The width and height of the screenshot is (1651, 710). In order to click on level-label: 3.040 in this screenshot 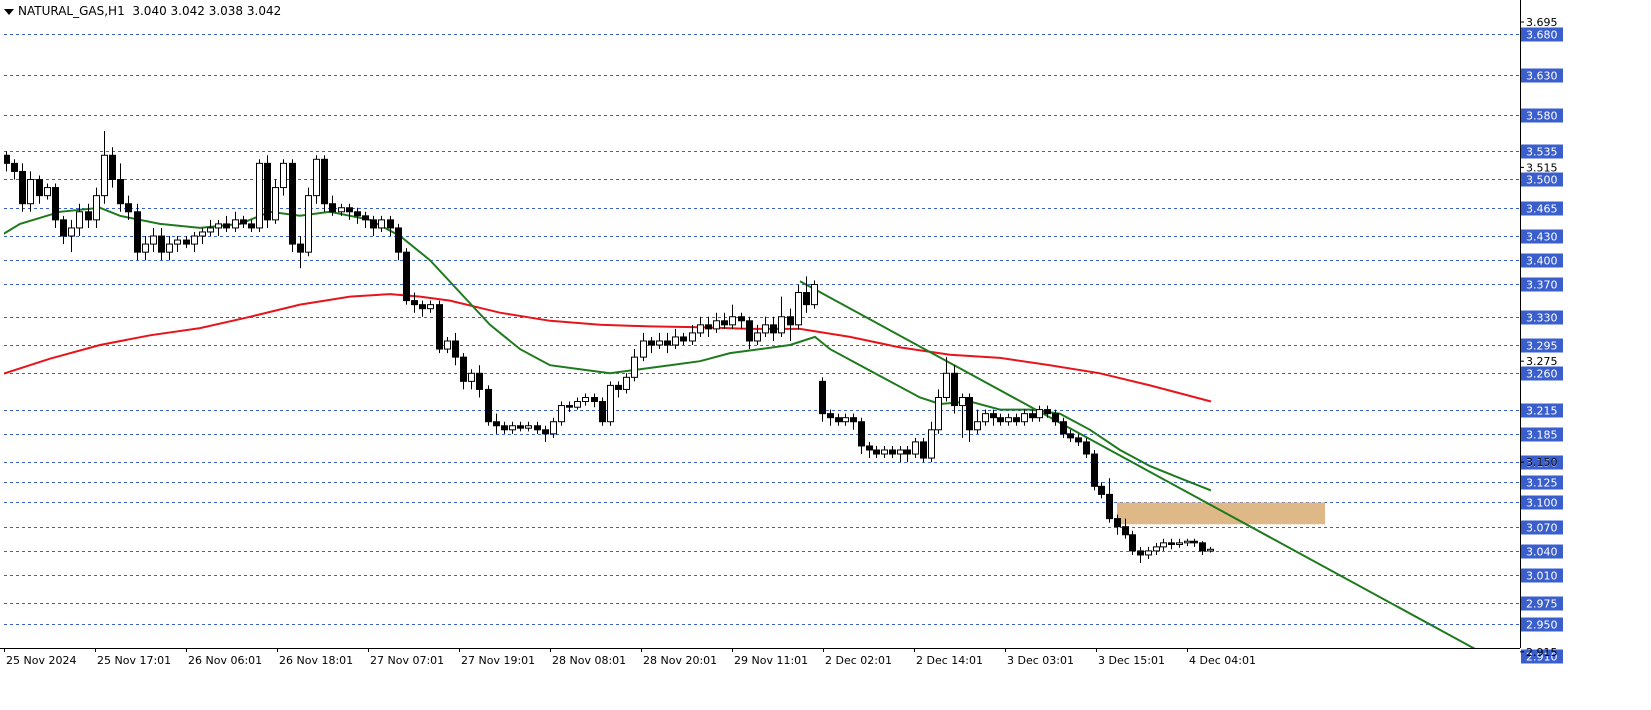, I will do `click(1542, 552)`.